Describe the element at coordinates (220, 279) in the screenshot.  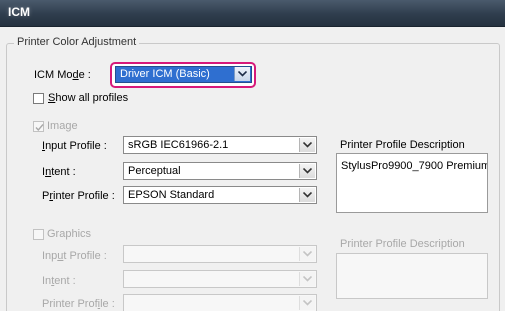
I see `graphics-intent-select` at that location.